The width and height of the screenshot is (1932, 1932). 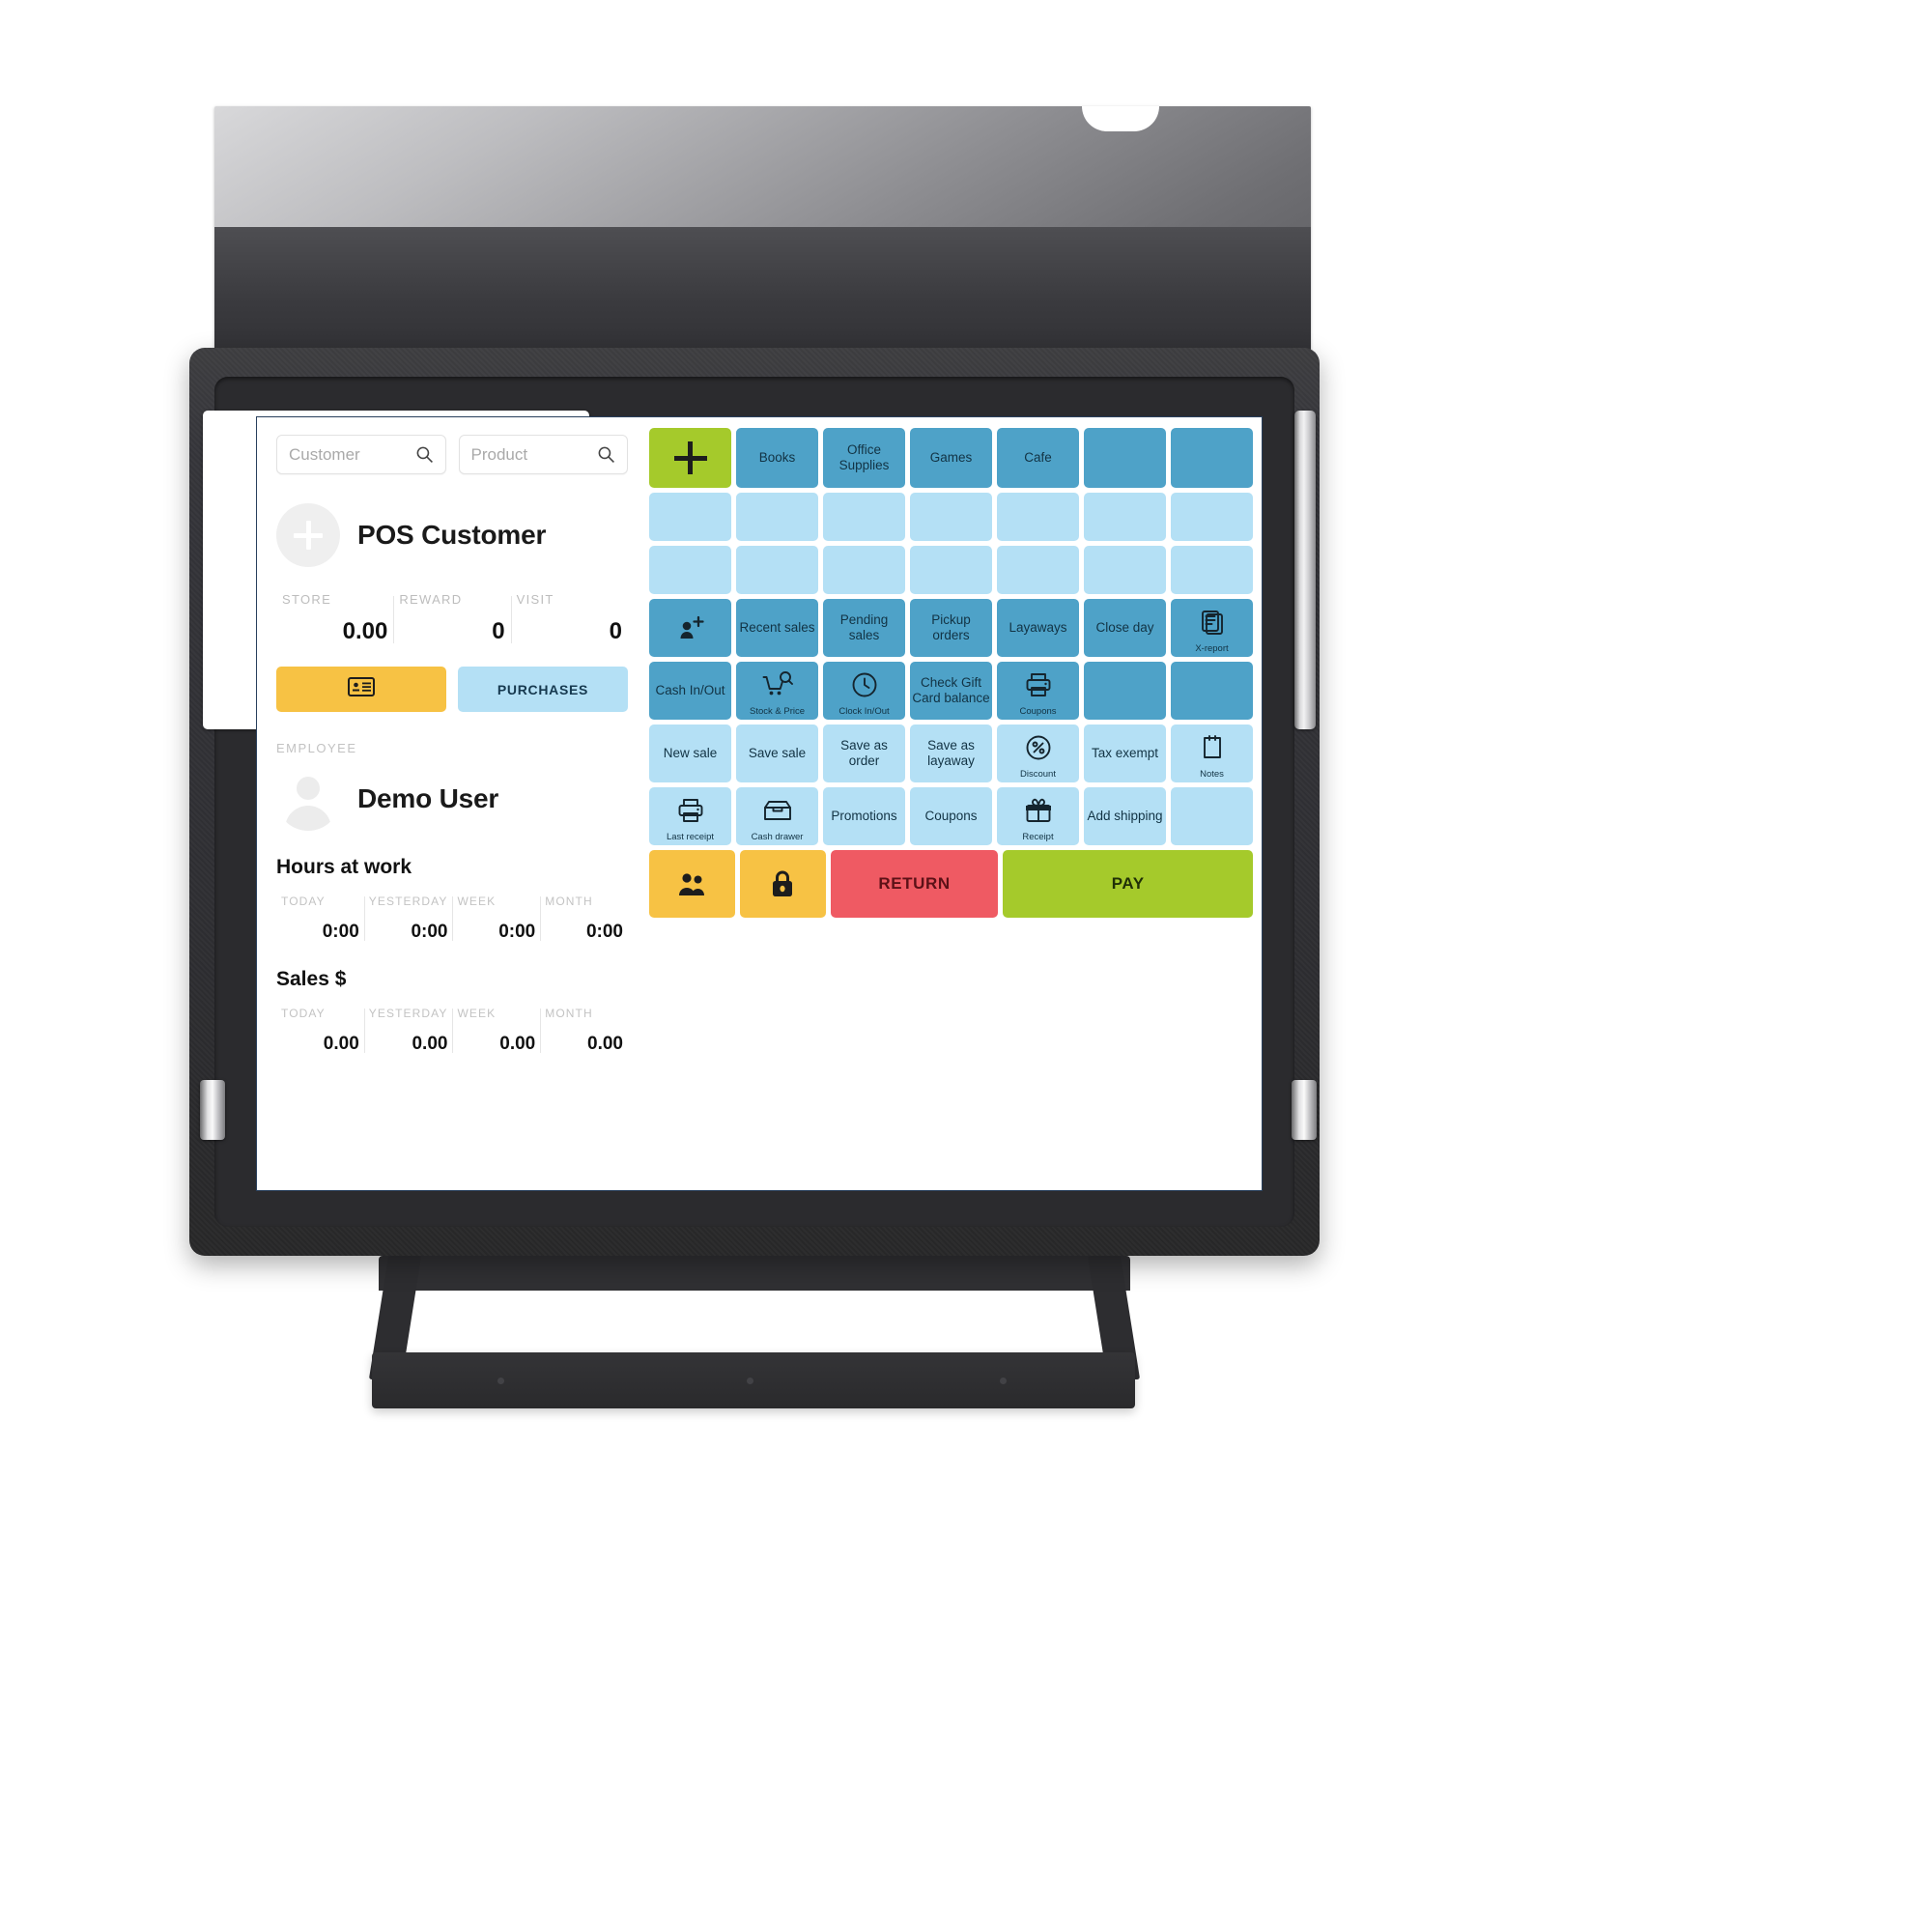 I want to click on customer-id-card-button, so click(x=361, y=689).